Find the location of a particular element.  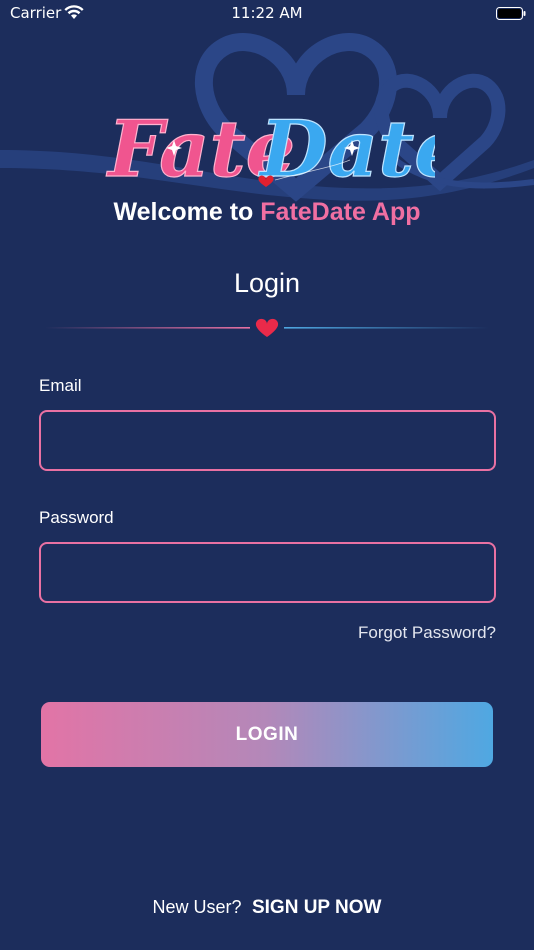

signup-link: SIGN UP NOW is located at coordinates (317, 907).